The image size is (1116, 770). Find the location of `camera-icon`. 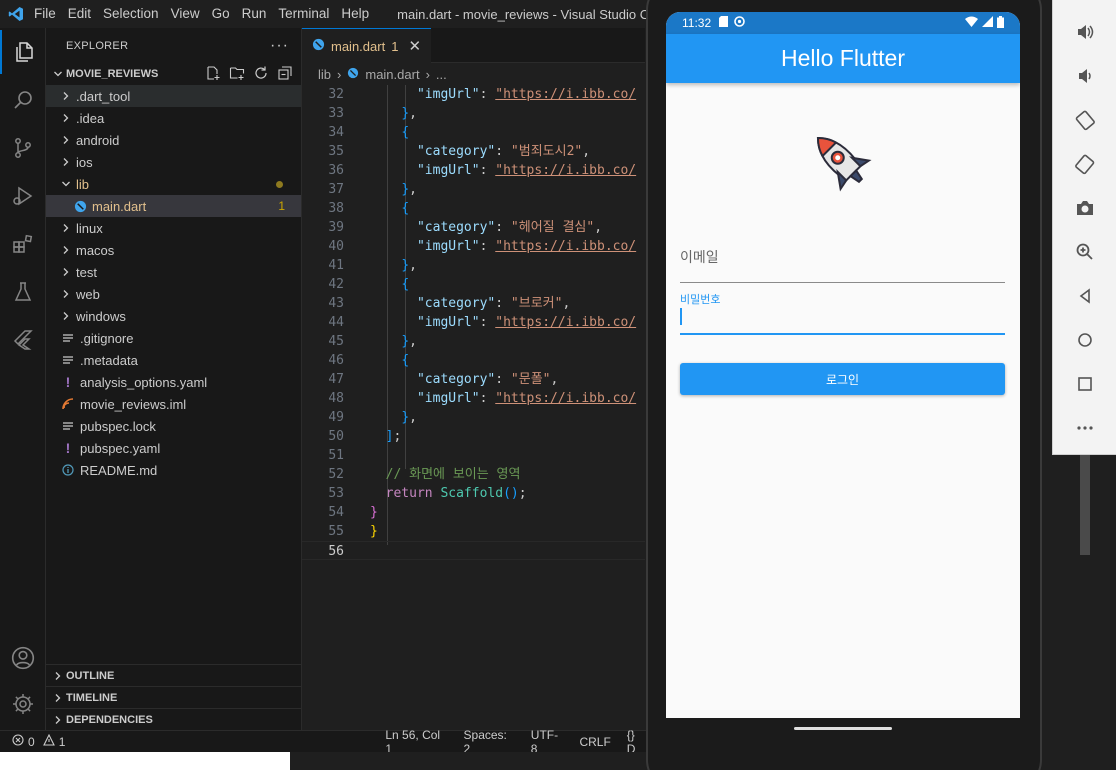

camera-icon is located at coordinates (1084, 208).